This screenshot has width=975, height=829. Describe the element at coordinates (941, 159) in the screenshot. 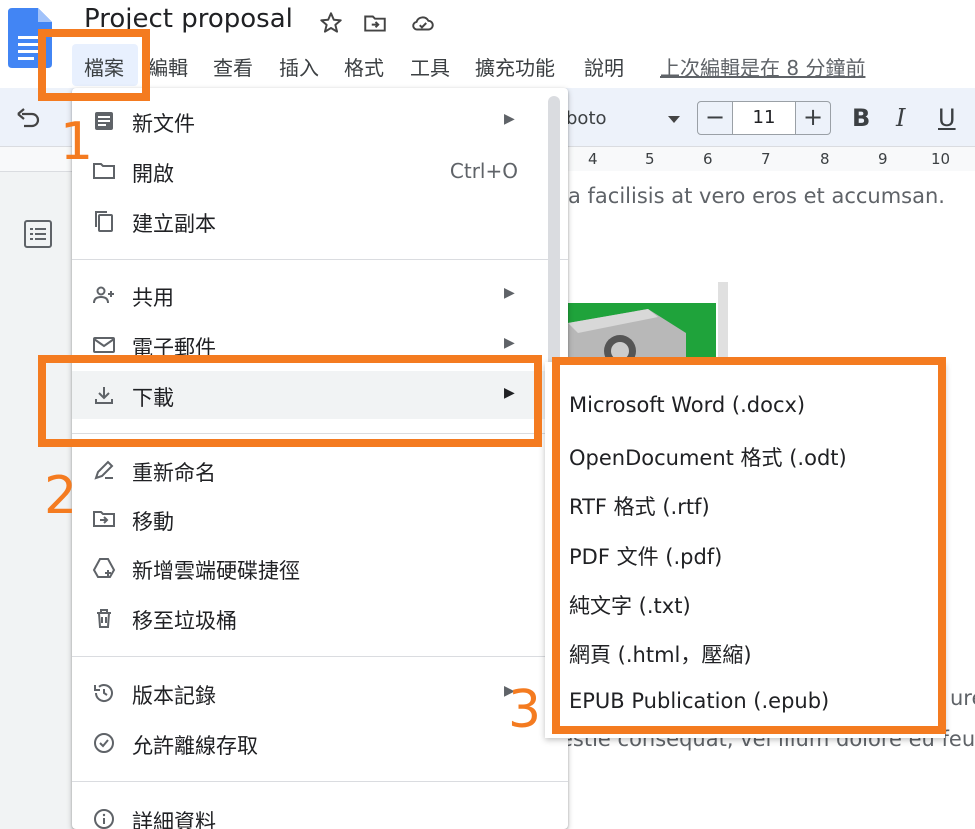

I see `ruler-mark: 10` at that location.